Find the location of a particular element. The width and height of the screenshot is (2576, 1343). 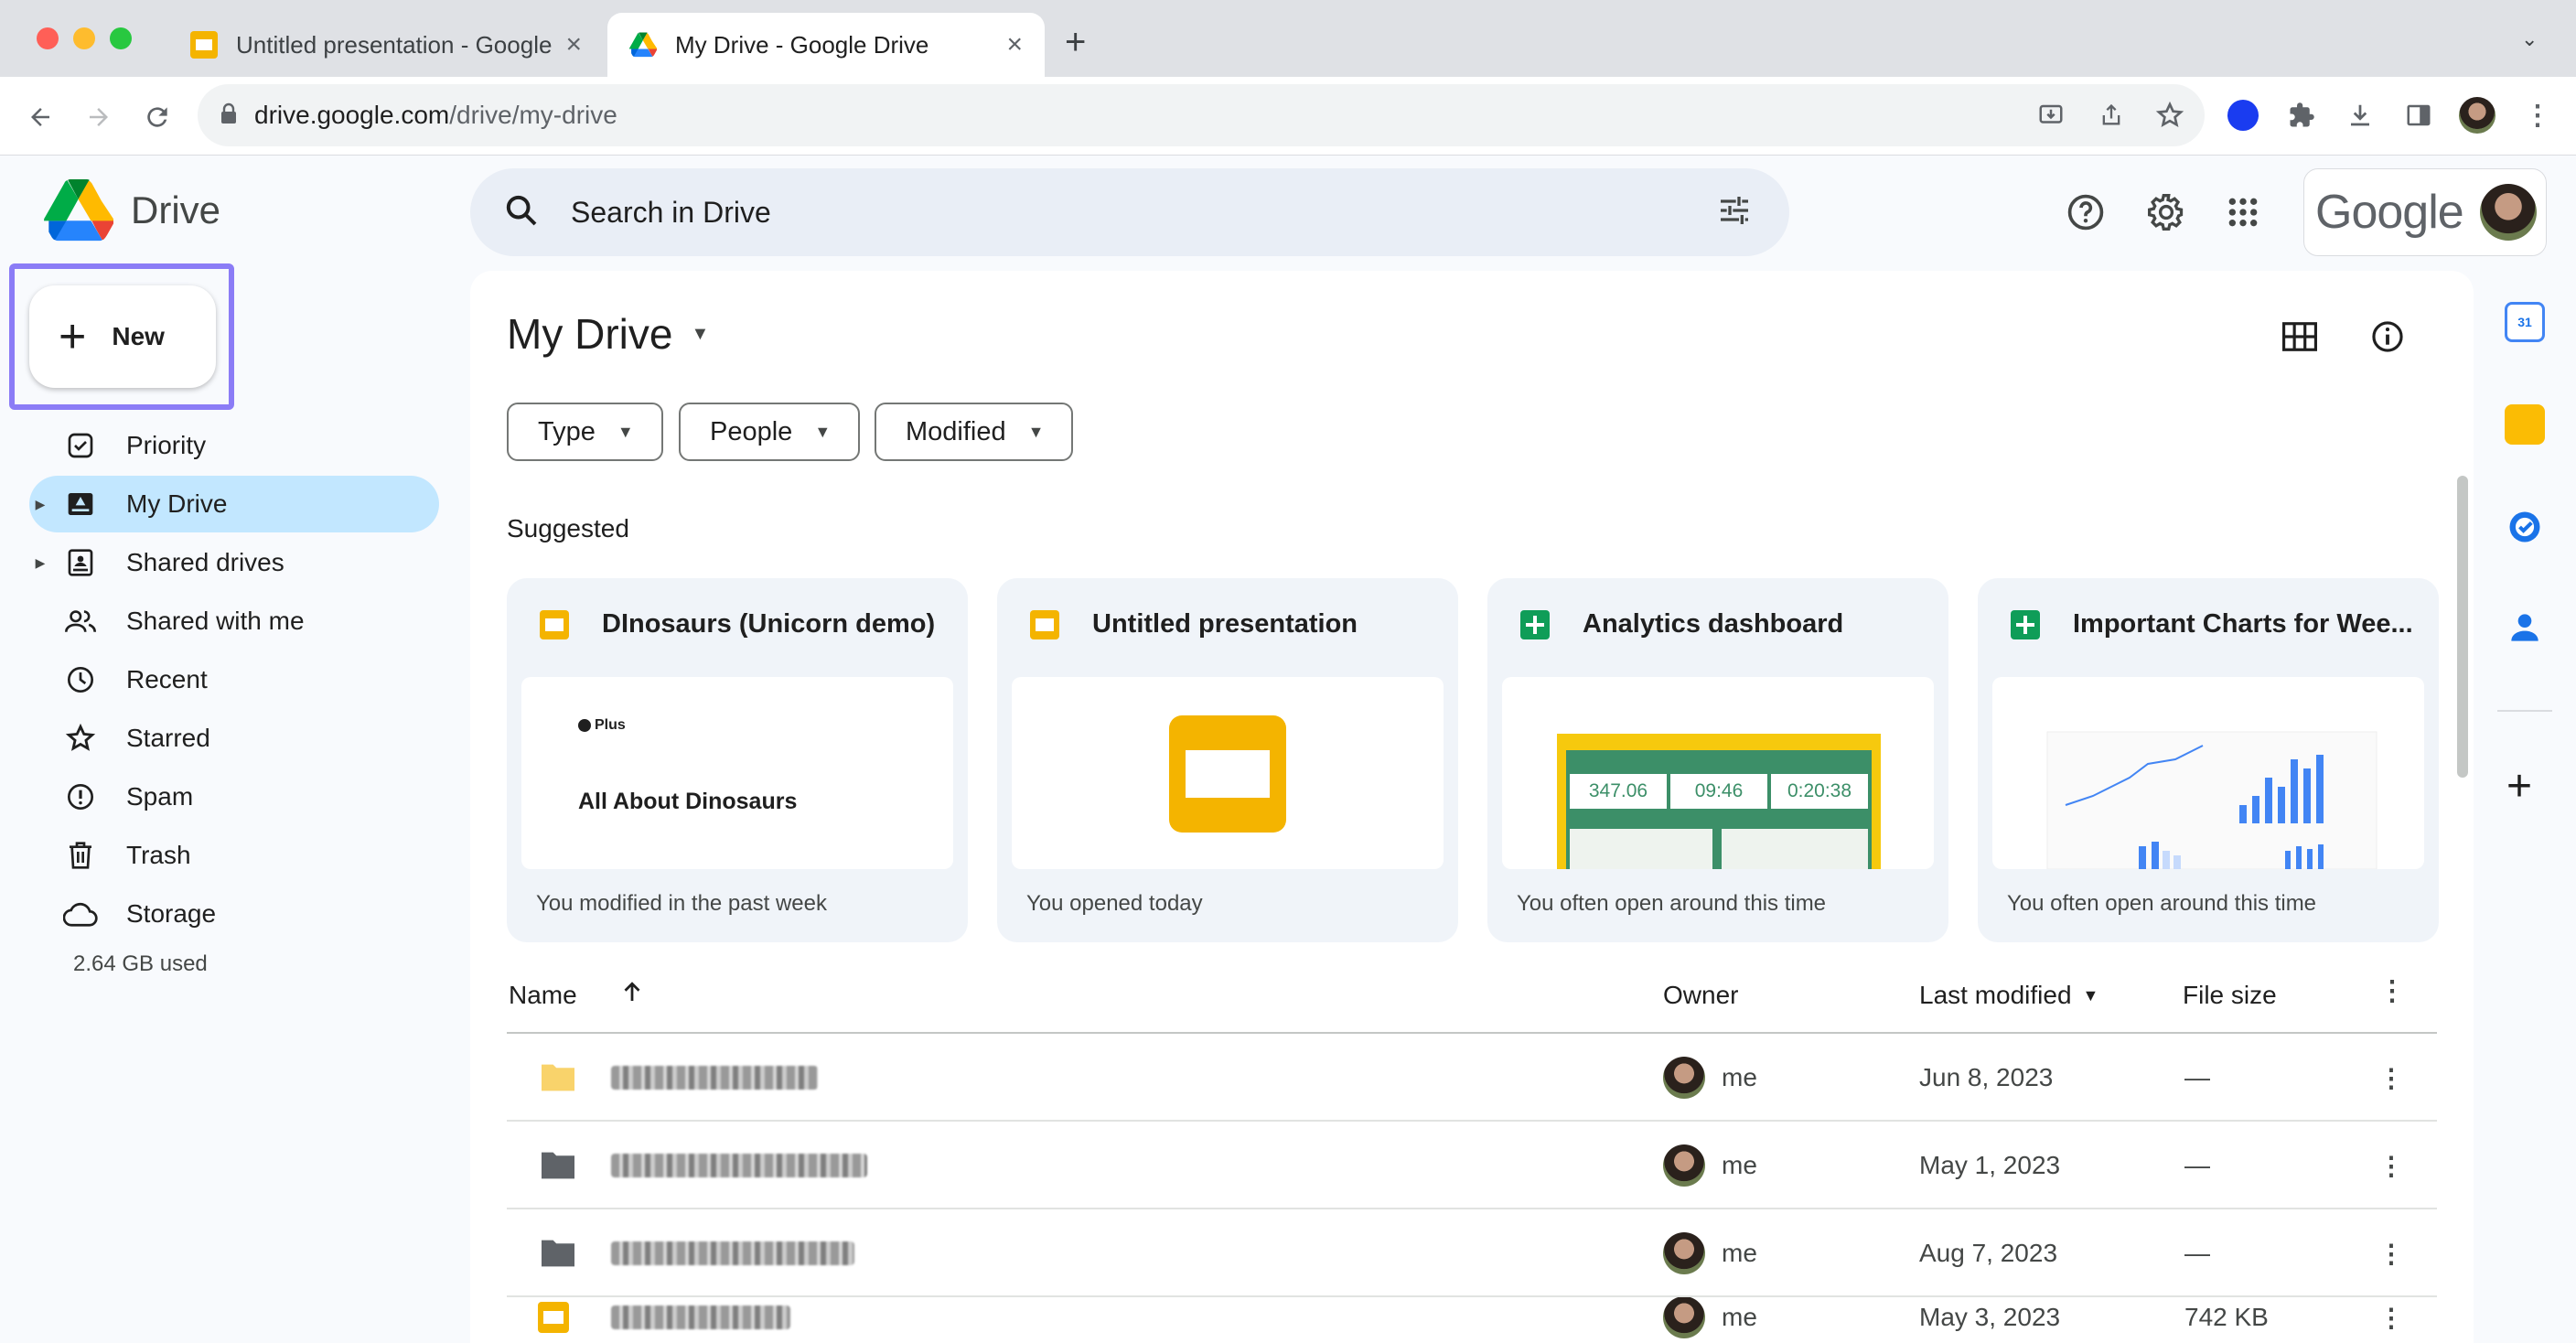

browser-menu-icon: ⋮ is located at coordinates (2538, 115).